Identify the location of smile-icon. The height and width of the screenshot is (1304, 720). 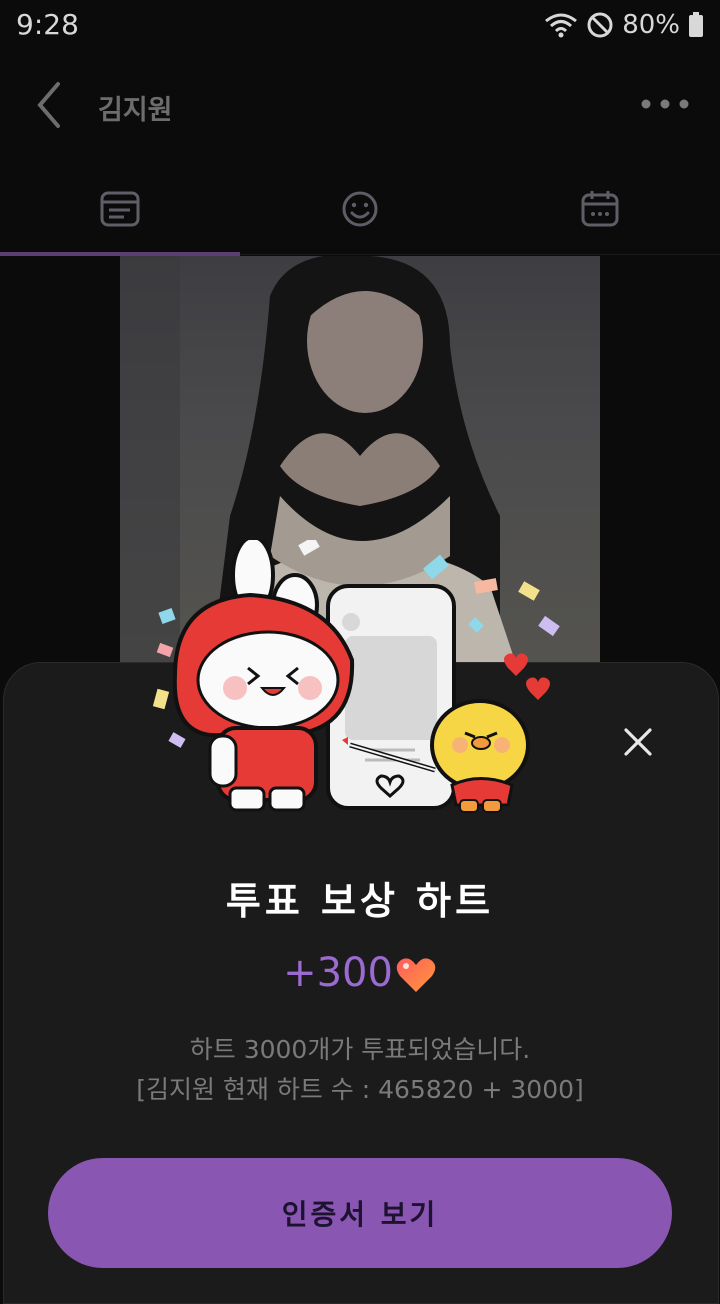
(360, 209).